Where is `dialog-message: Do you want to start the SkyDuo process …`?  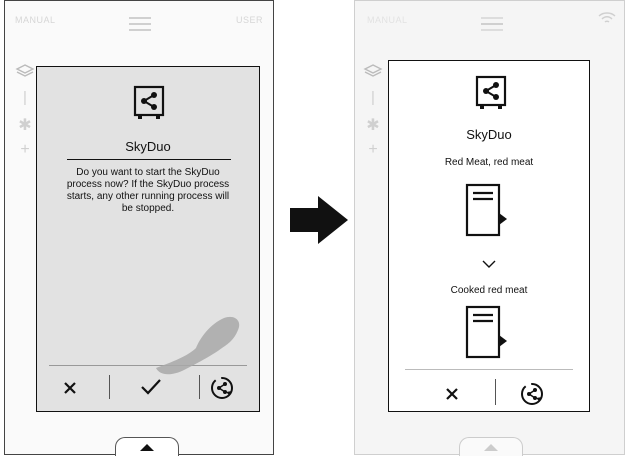 dialog-message: Do you want to start the SkyDuo process … is located at coordinates (148, 190).